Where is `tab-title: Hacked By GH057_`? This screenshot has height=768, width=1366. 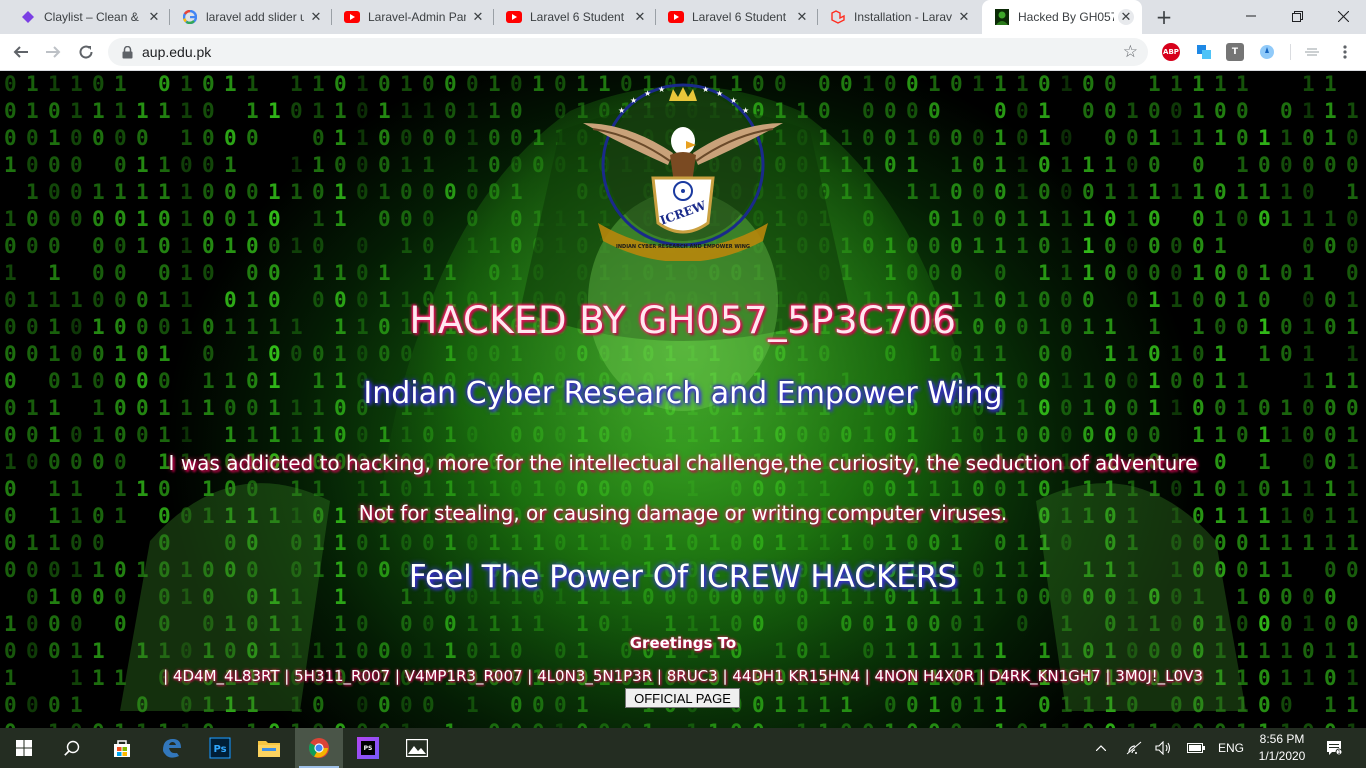
tab-title: Hacked By GH057_ is located at coordinates (1066, 17).